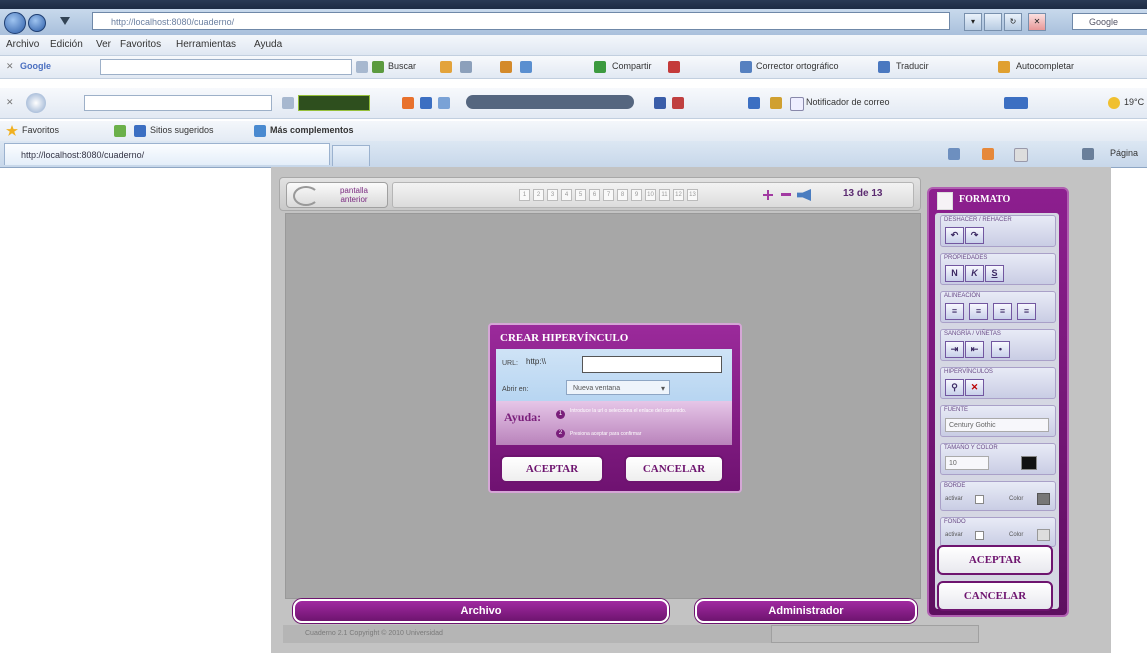  Describe the element at coordinates (954, 311) in the screenshot. I see `align-left-button: ≡` at that location.